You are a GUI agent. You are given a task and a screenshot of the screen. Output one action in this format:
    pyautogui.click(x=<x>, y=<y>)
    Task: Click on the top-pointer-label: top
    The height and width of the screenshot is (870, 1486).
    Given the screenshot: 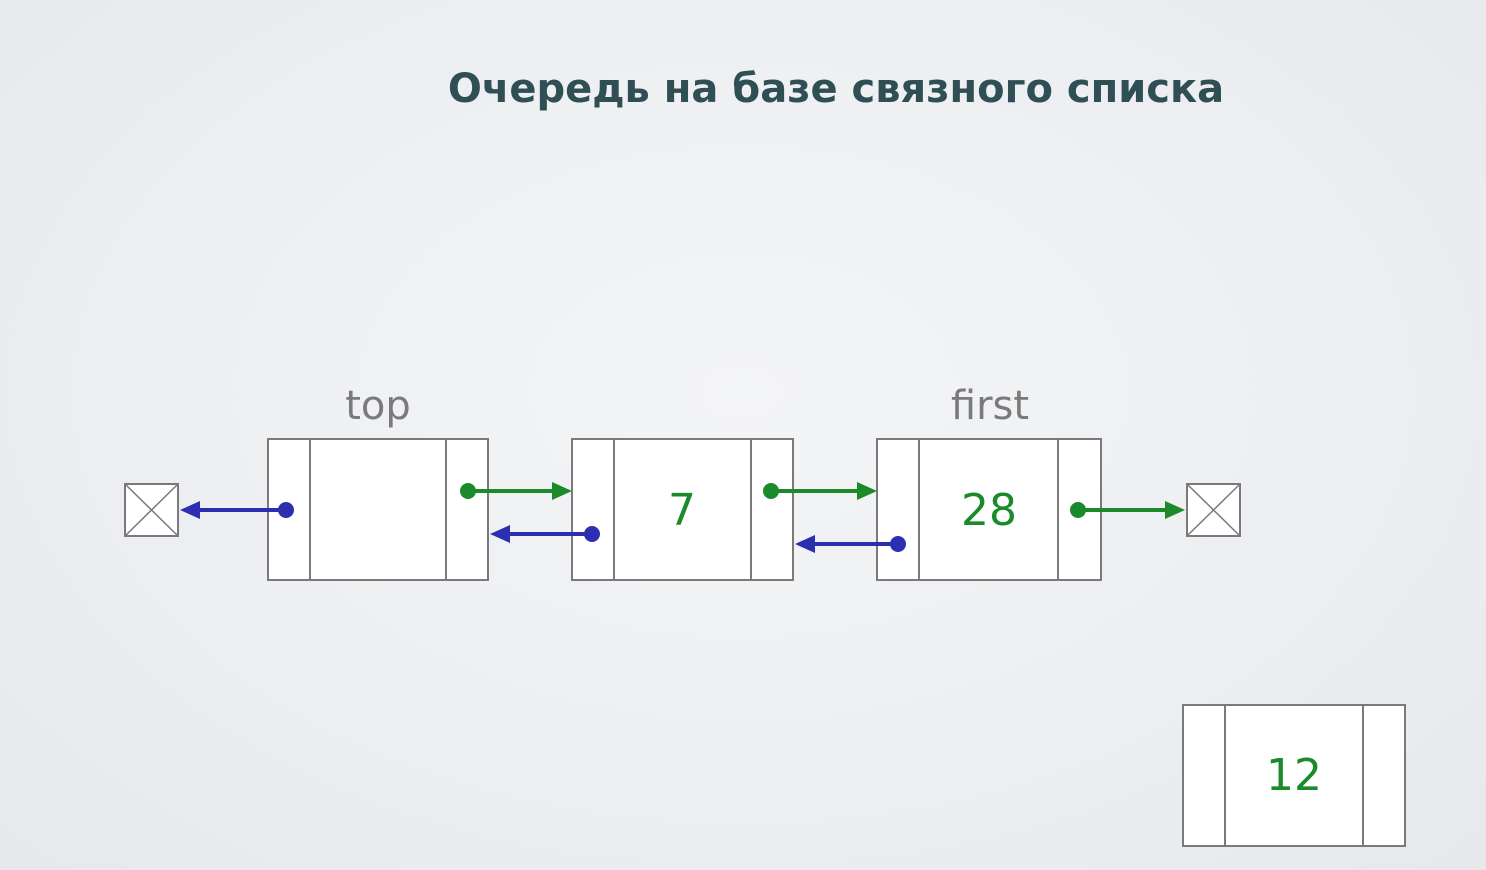 What is the action you would take?
    pyautogui.click(x=378, y=406)
    